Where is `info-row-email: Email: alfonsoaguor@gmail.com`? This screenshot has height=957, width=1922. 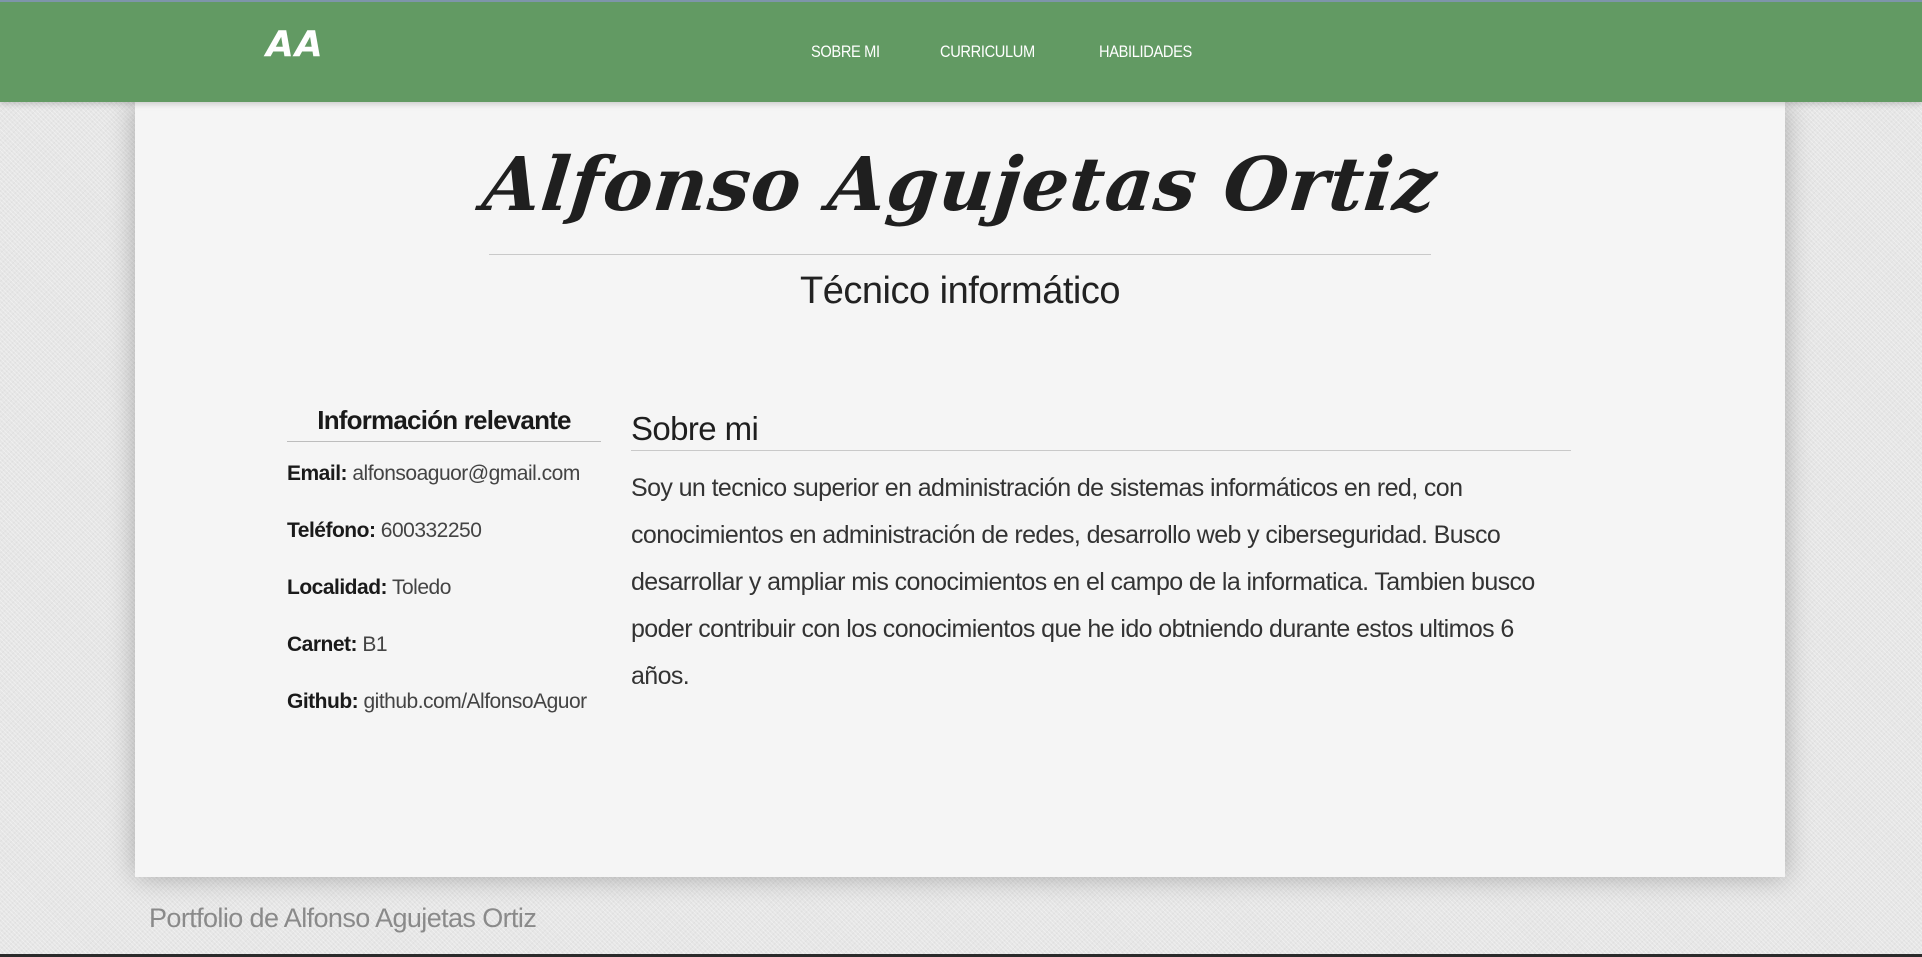 info-row-email: Email: alfonsoaguor@gmail.com is located at coordinates (444, 480).